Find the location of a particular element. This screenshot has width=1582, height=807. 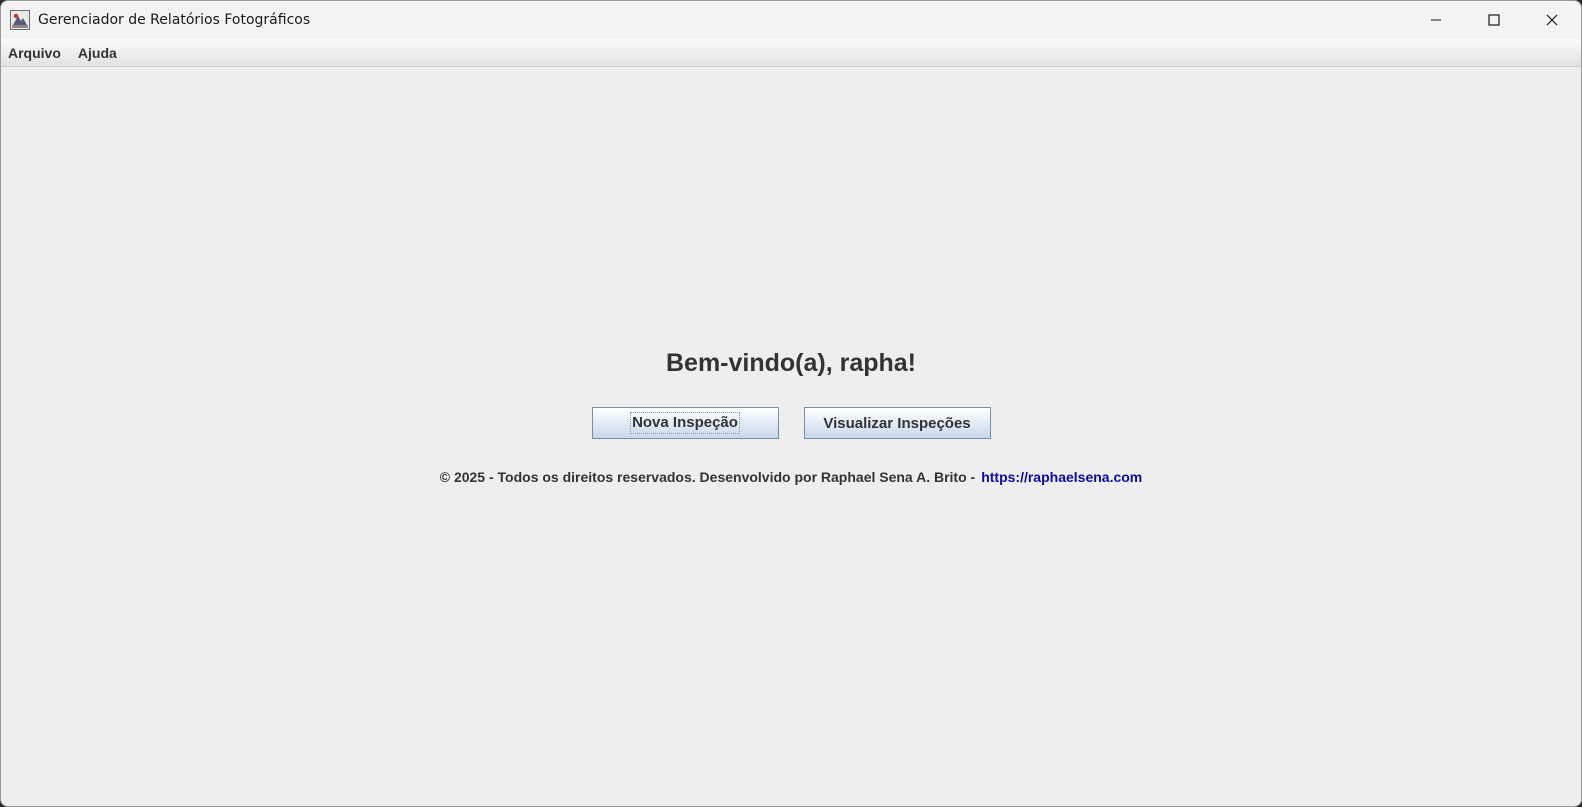

menu-ajuda: Ajuda is located at coordinates (98, 53).